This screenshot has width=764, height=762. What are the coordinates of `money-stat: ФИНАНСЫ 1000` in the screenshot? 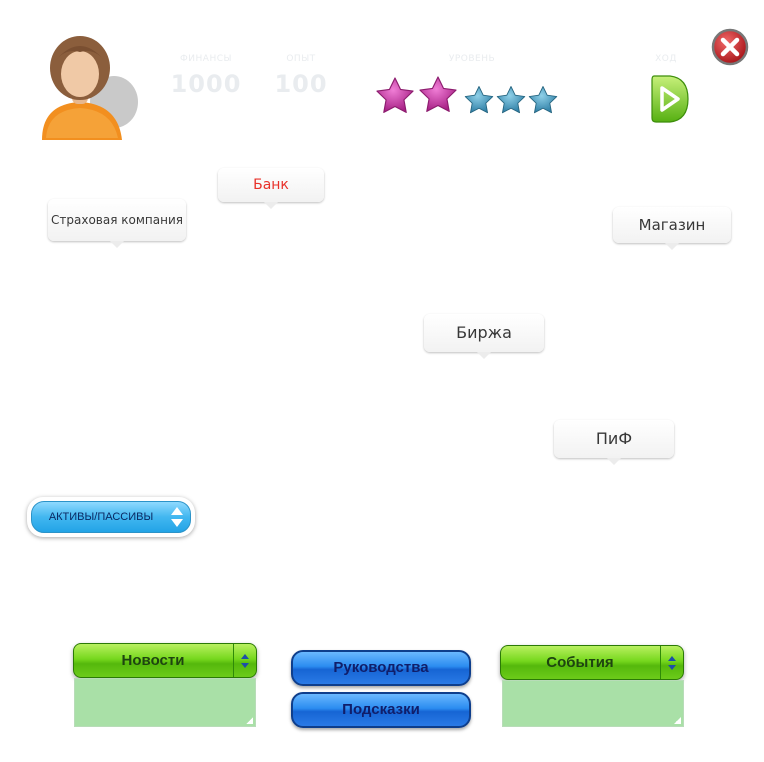 It's located at (206, 76).